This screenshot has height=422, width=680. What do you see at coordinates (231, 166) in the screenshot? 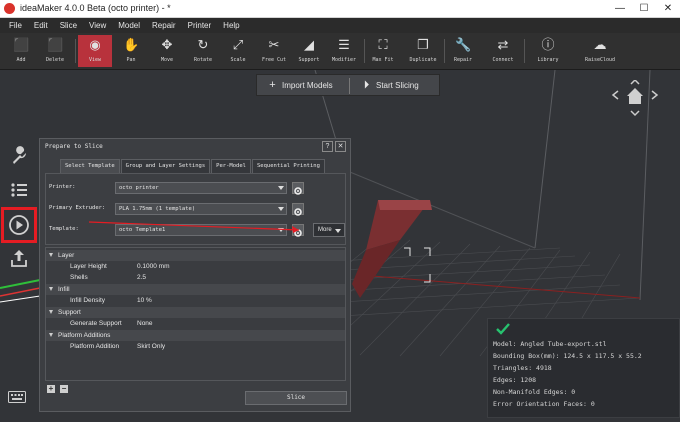
I see `tab-per-model: Per-Model` at bounding box center [231, 166].